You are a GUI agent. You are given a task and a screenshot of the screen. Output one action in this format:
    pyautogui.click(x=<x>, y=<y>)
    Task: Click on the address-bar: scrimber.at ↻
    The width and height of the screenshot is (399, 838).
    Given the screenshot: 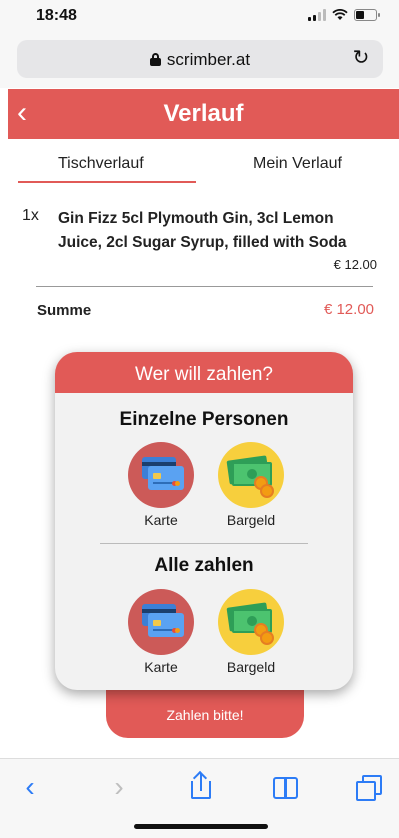 What is the action you would take?
    pyautogui.click(x=200, y=59)
    